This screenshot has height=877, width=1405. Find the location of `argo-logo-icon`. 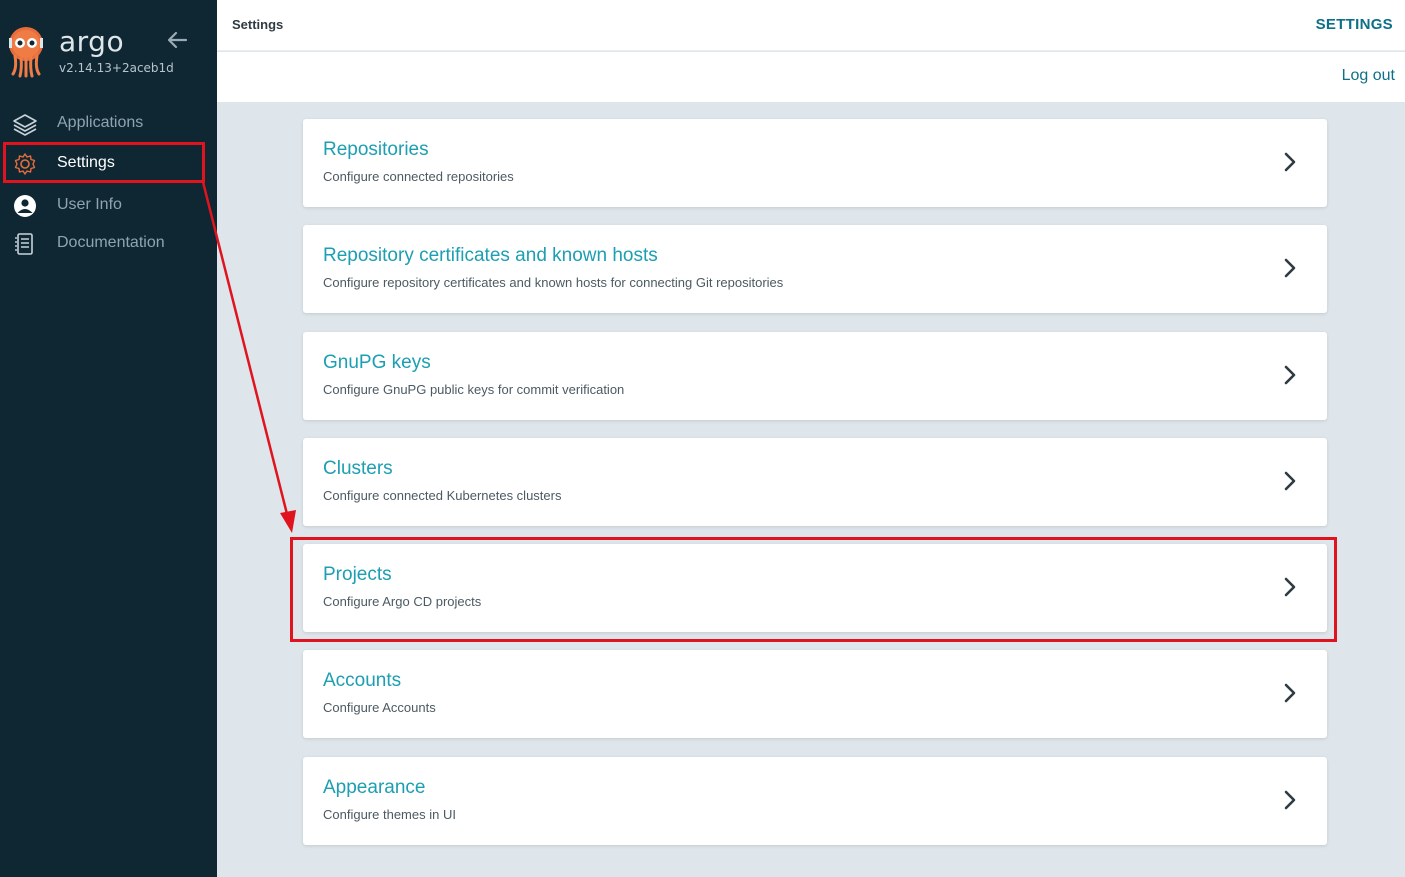

argo-logo-icon is located at coordinates (26, 52).